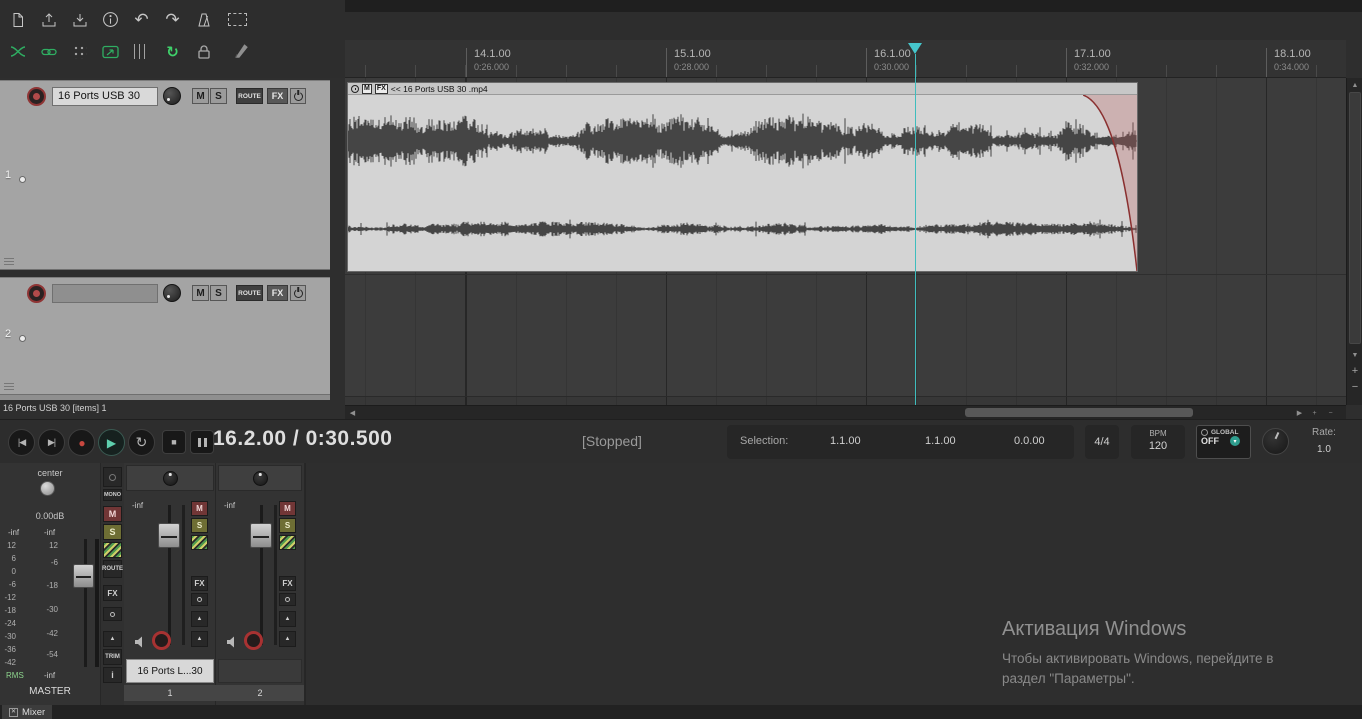 The image size is (1362, 719). What do you see at coordinates (21, 442) in the screenshot?
I see `goto-start-button: |◀` at bounding box center [21, 442].